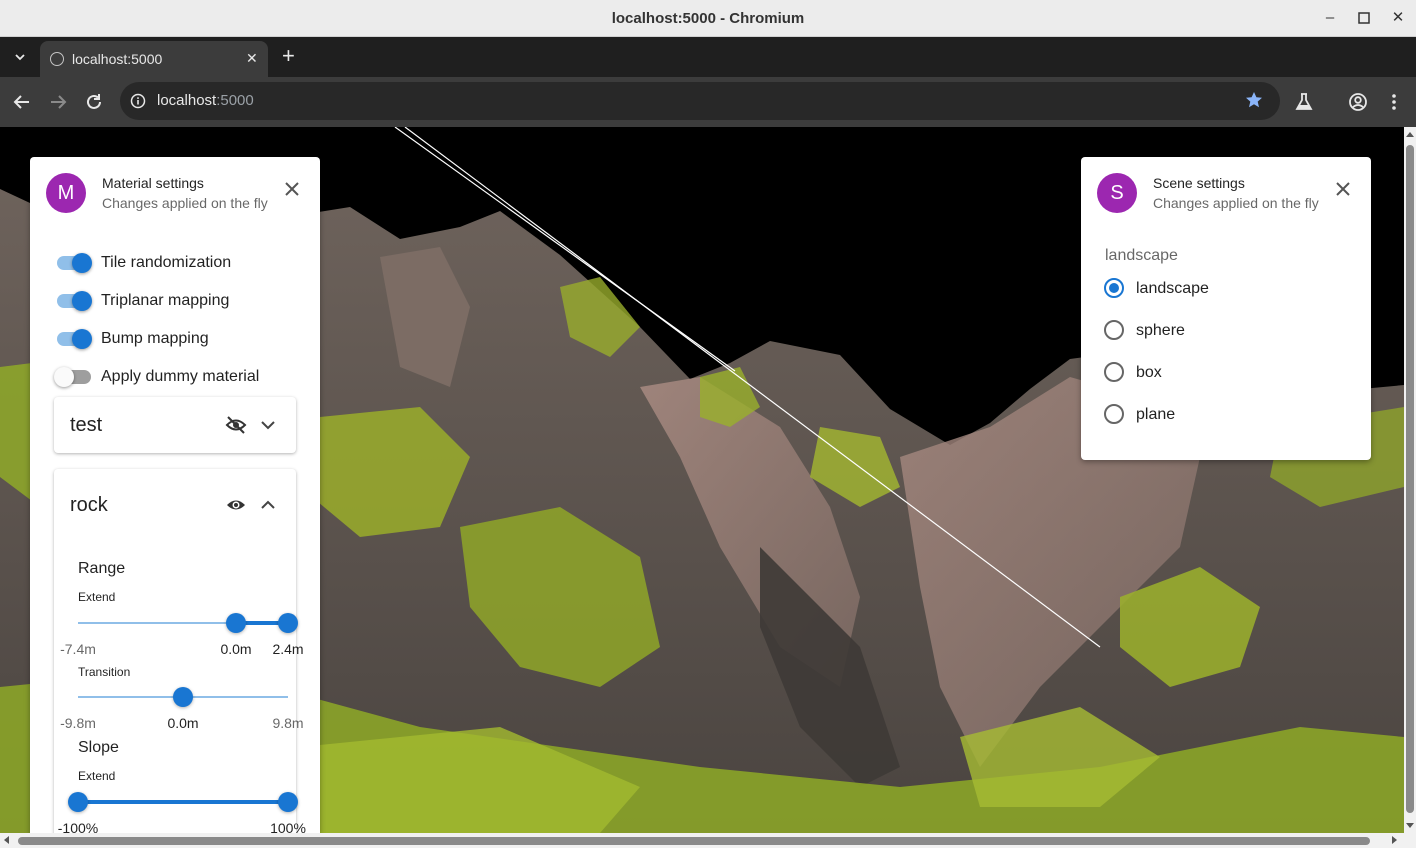 The width and height of the screenshot is (1416, 848). I want to click on menu-kebab-icon, so click(1394, 102).